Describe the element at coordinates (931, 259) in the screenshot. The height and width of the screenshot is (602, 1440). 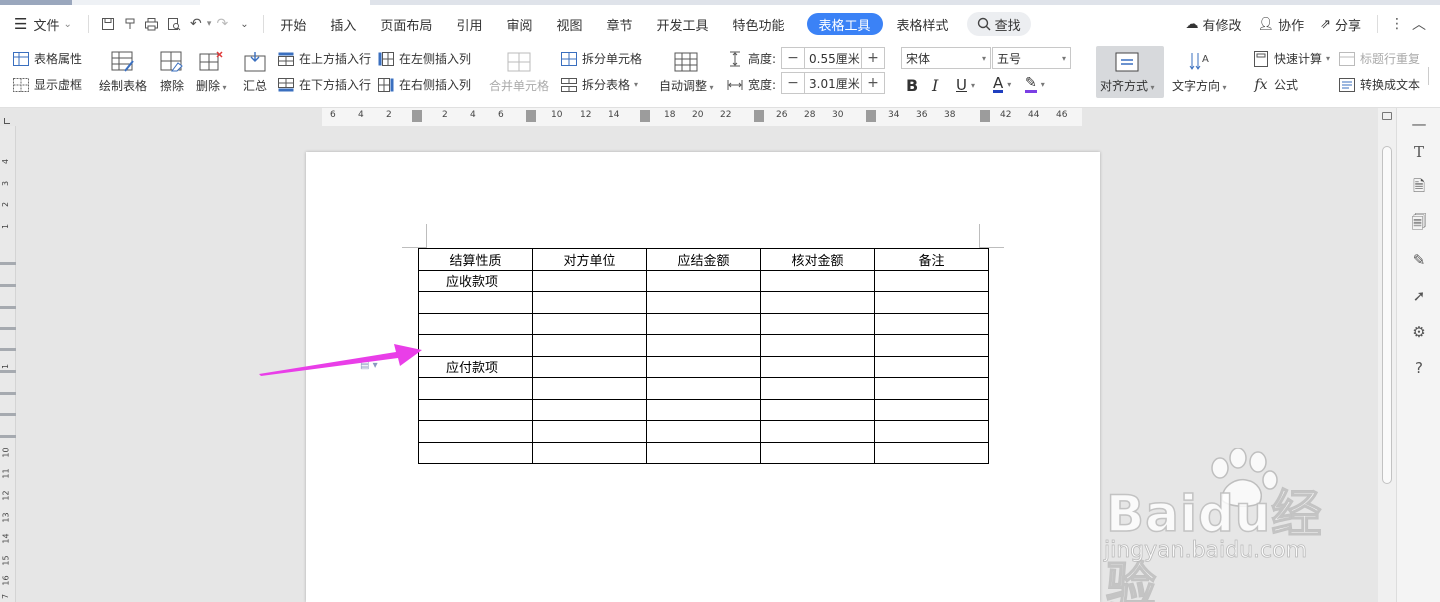
I see `table-header-cell: 备注` at that location.